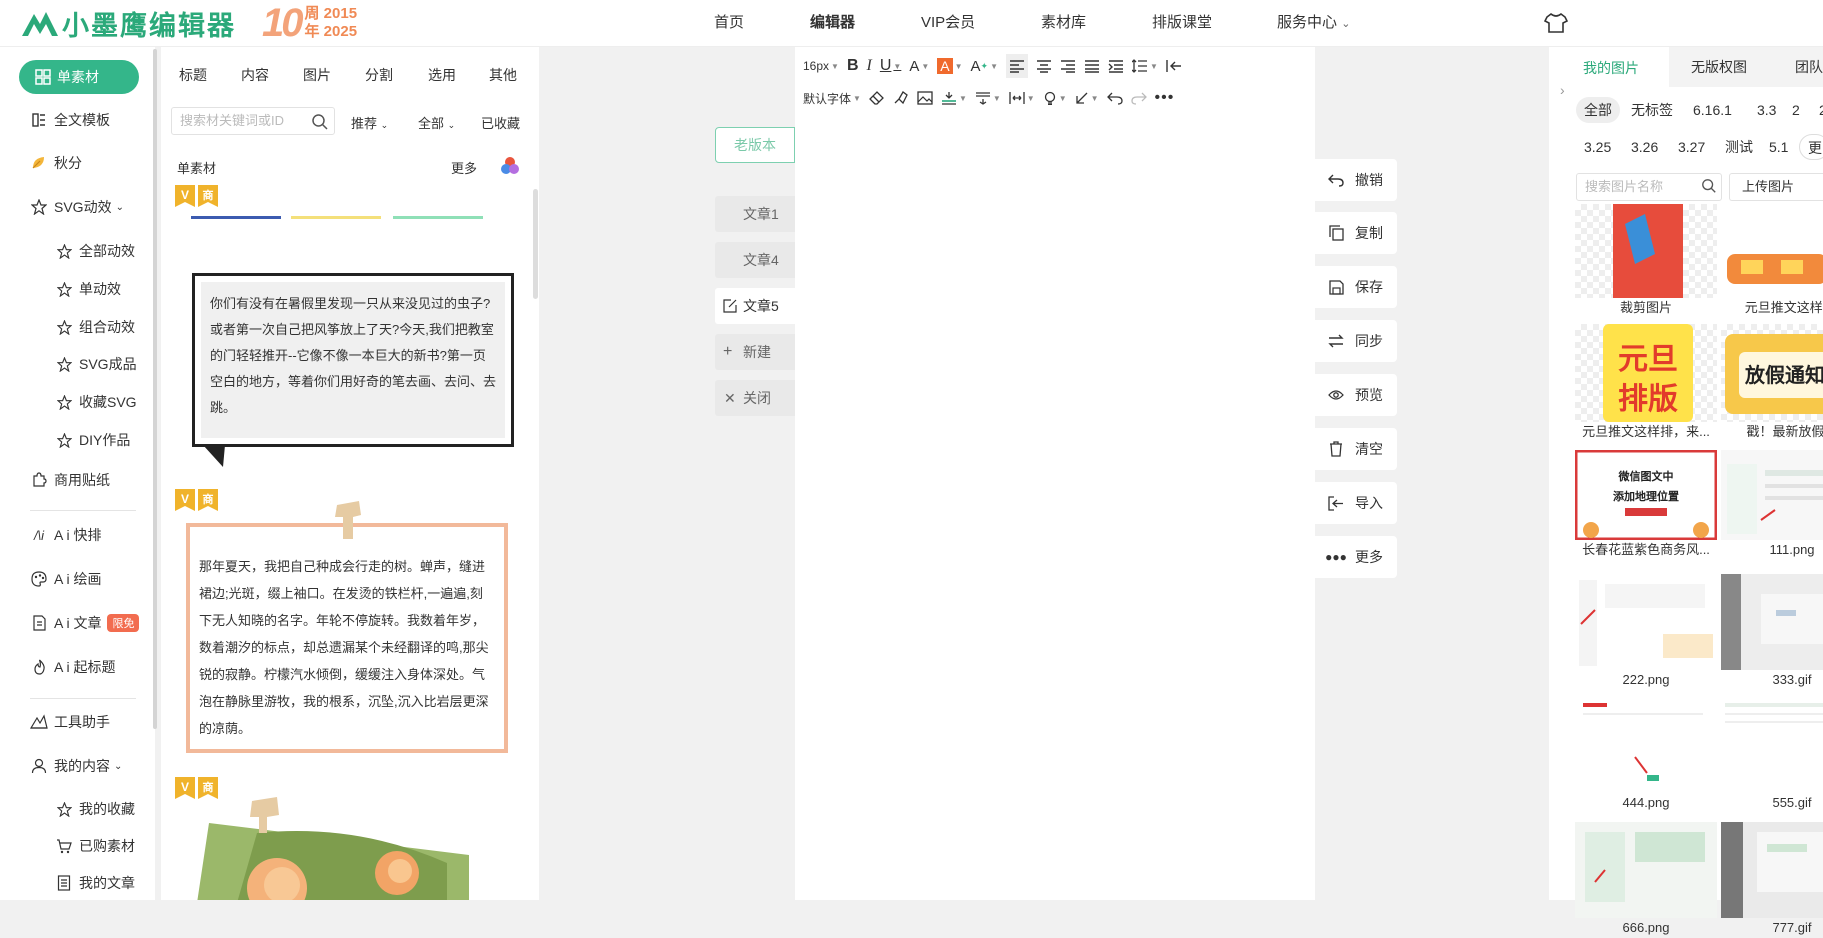  Describe the element at coordinates (1165, 98) in the screenshot. I see `more-icon: •••` at that location.